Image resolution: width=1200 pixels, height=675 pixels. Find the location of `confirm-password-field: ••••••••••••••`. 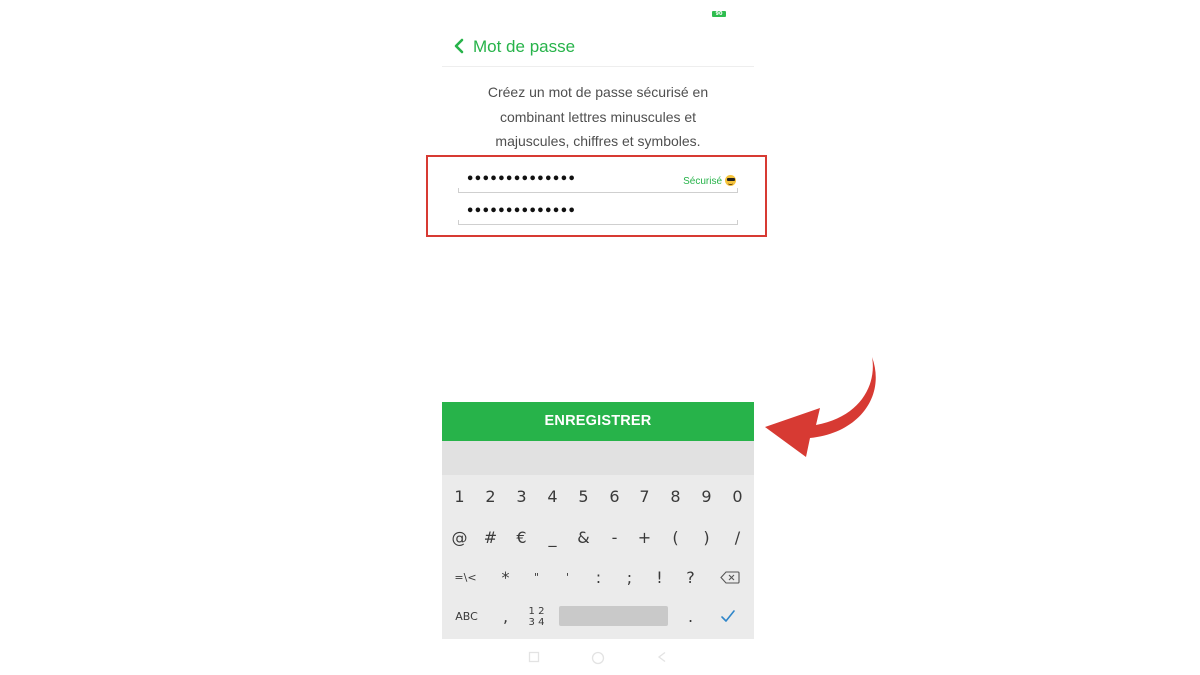

confirm-password-field: •••••••••••••• is located at coordinates (598, 212).